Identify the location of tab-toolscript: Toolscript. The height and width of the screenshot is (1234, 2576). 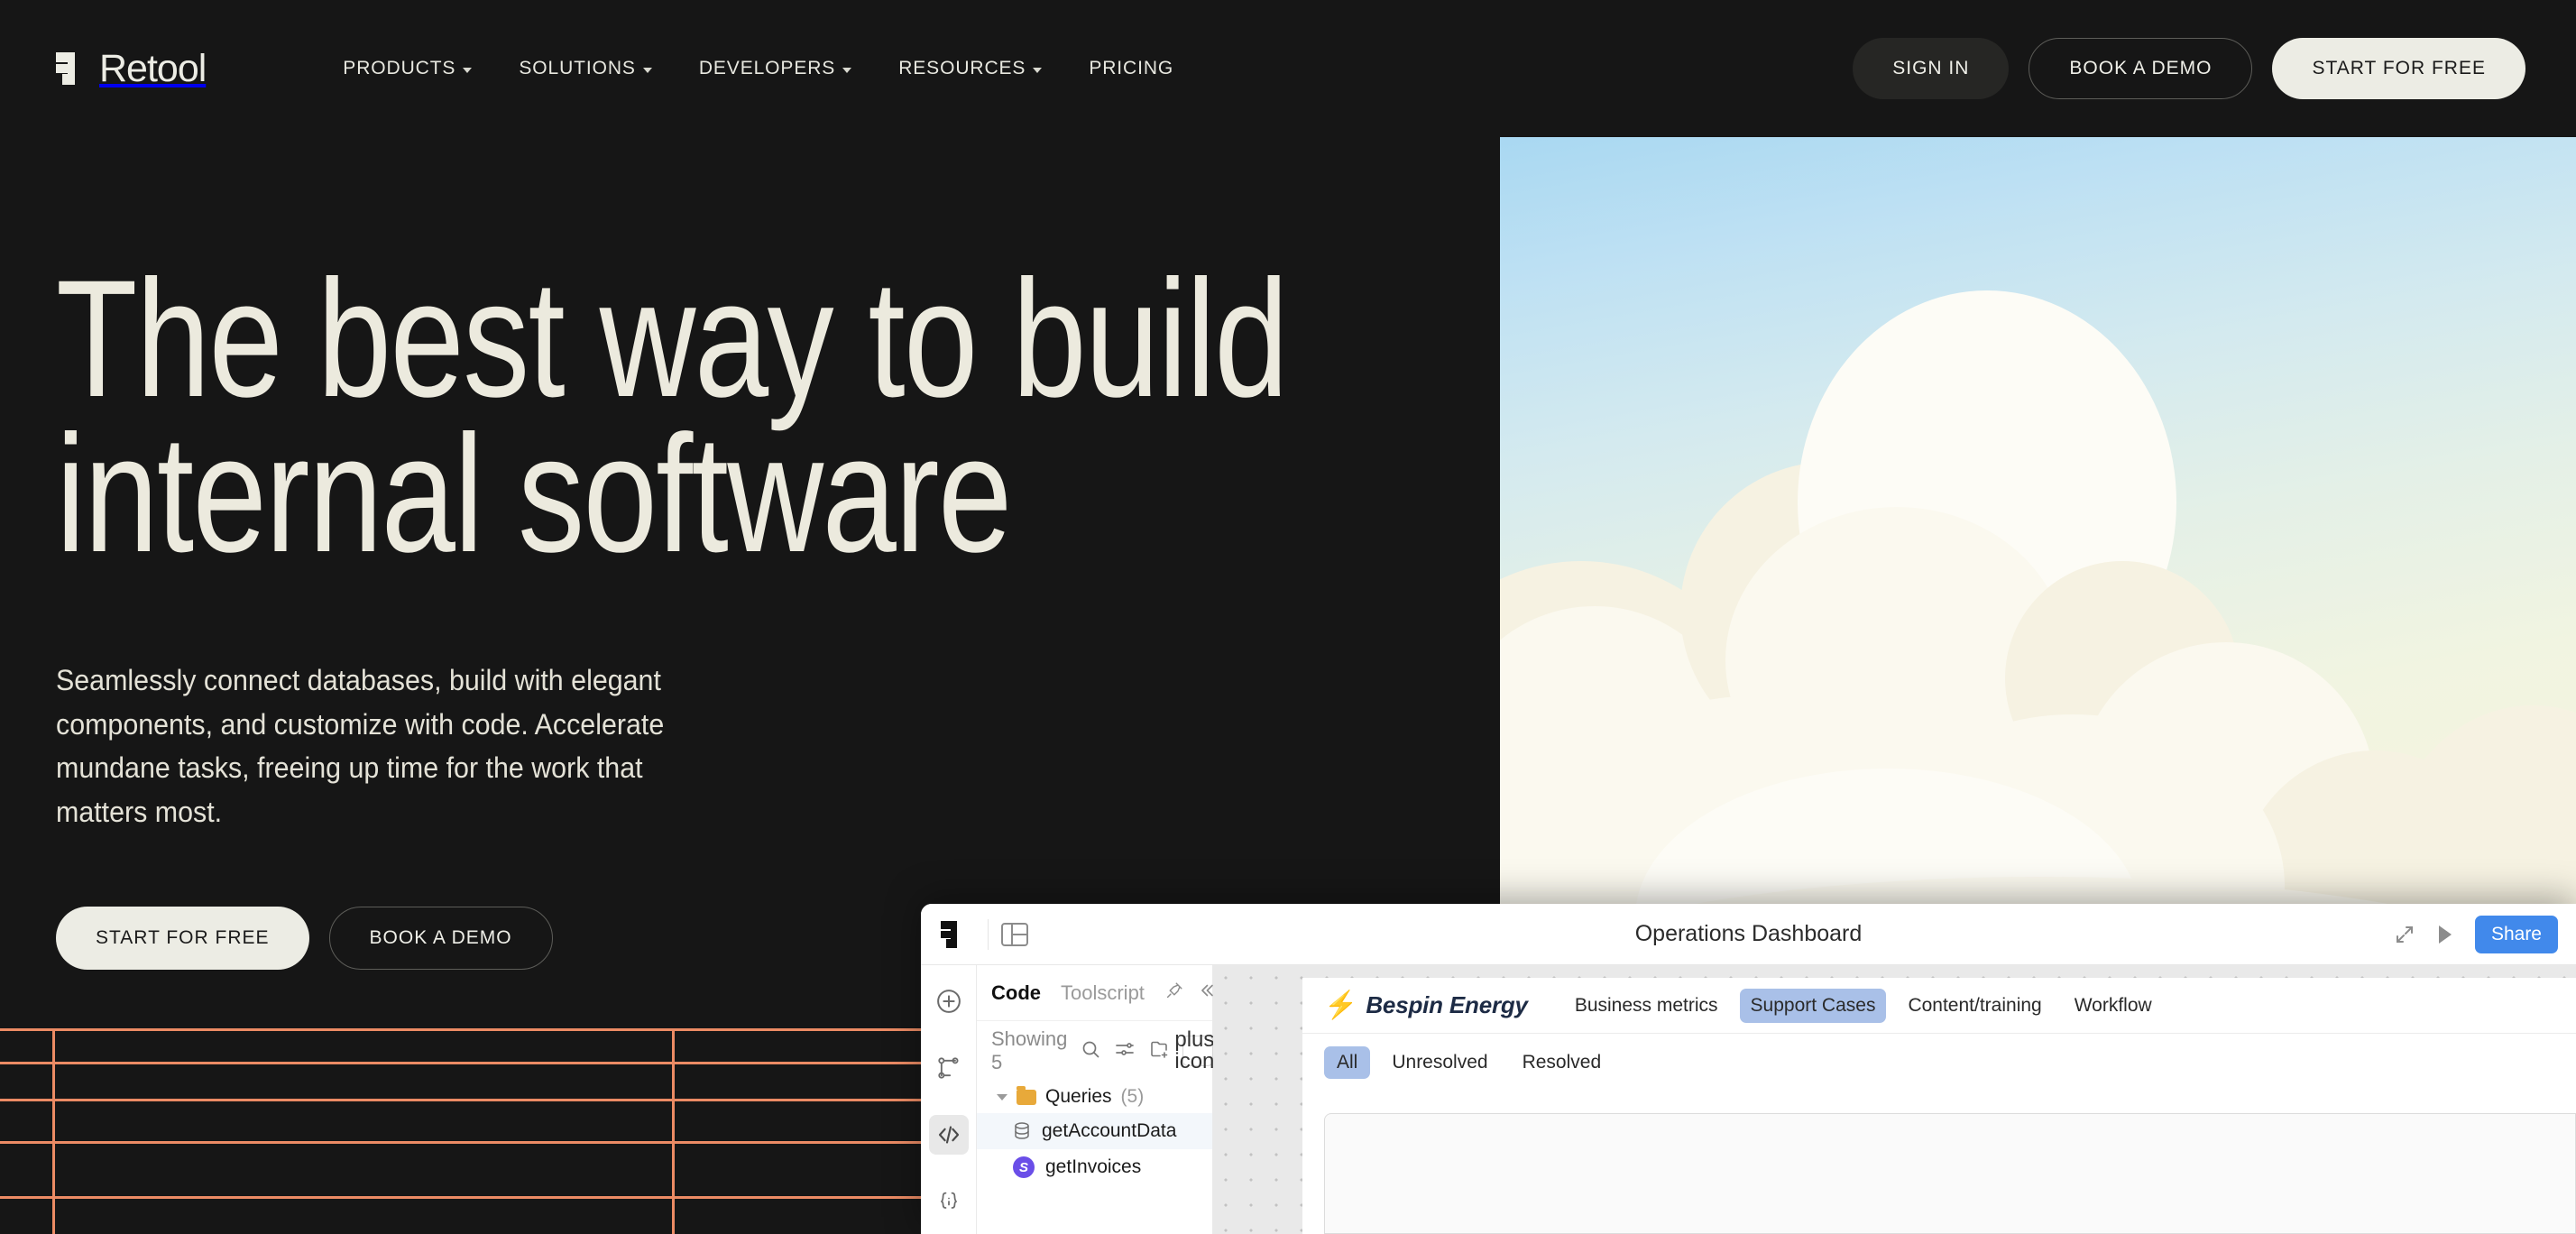
(1103, 993).